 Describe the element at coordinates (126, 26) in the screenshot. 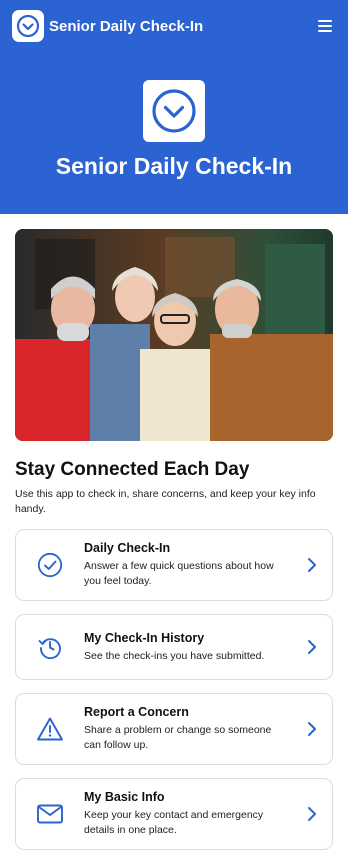

I see `app-name: Senior Daily Check-In` at that location.